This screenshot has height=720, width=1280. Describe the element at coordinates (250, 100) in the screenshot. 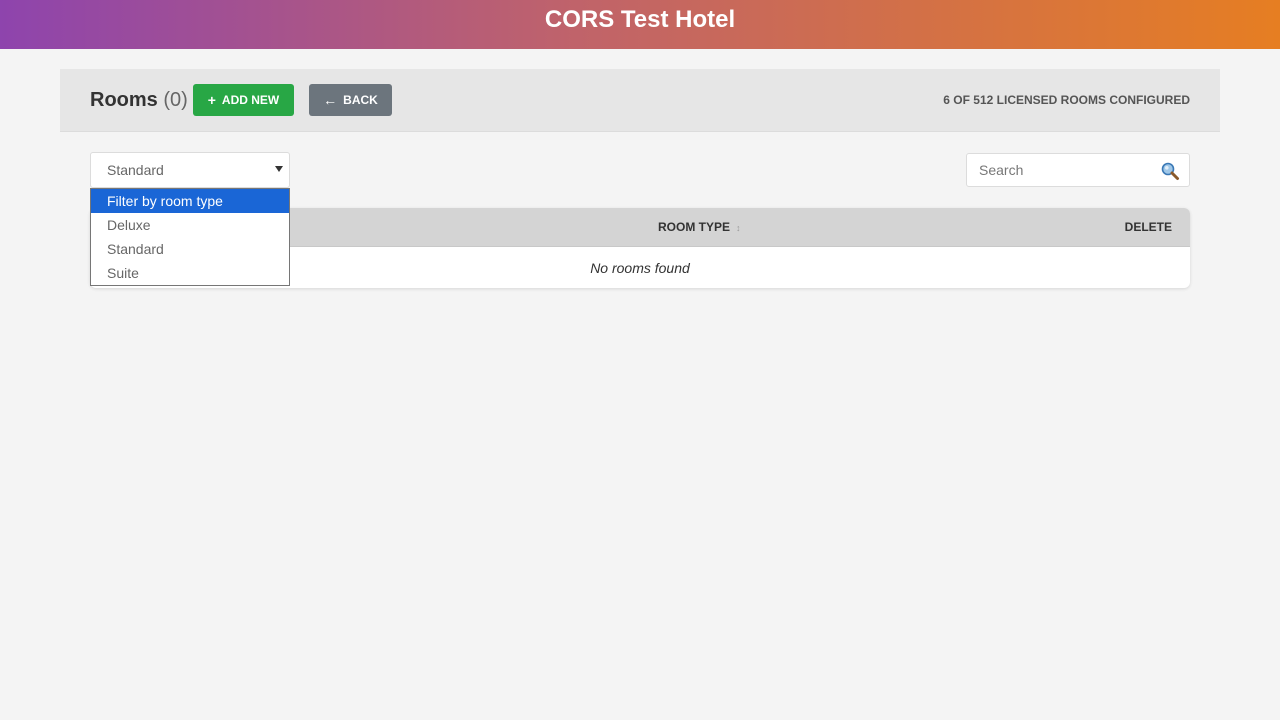

I see `add-new-label: ADD NEW` at that location.